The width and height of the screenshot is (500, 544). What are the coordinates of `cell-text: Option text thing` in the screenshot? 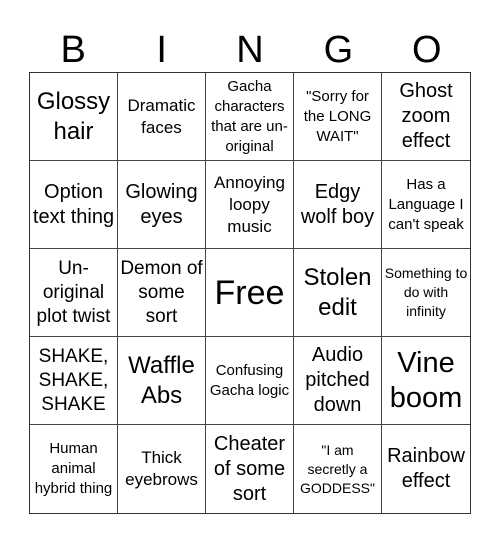 It's located at (73, 204).